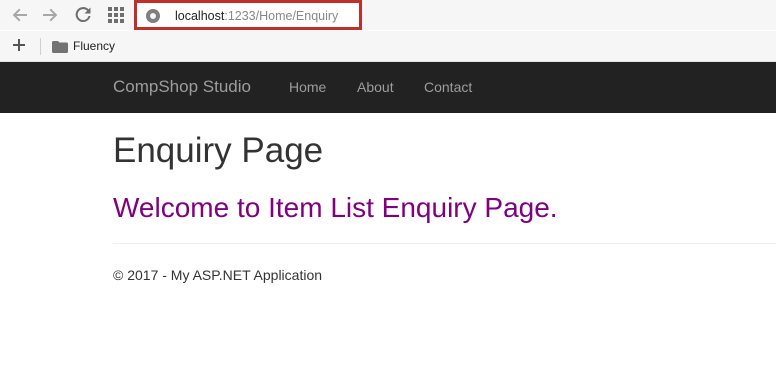 The image size is (776, 379). I want to click on back-arrow-icon, so click(20, 15).